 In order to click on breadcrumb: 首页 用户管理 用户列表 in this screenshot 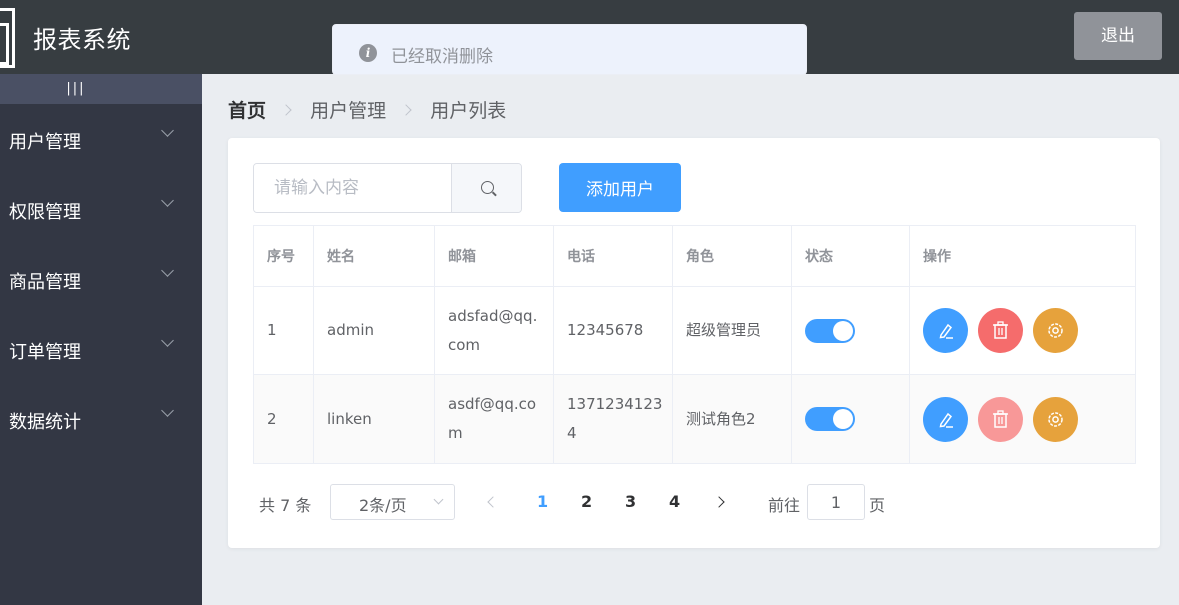, I will do `click(367, 109)`.